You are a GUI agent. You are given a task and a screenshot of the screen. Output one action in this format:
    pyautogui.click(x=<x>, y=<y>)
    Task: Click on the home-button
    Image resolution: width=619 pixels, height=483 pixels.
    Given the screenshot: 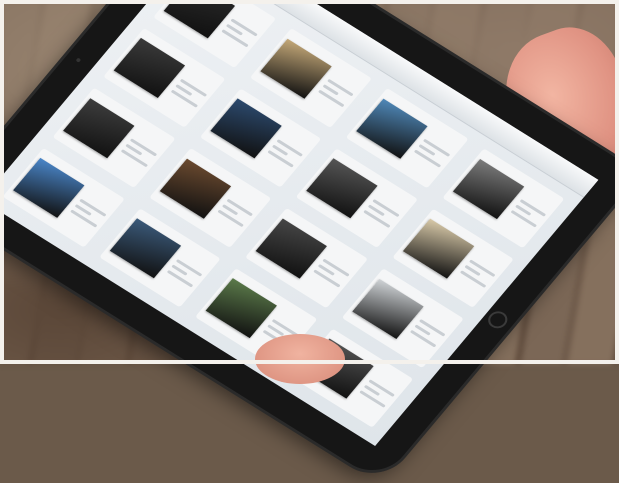 What is the action you would take?
    pyautogui.click(x=498, y=320)
    